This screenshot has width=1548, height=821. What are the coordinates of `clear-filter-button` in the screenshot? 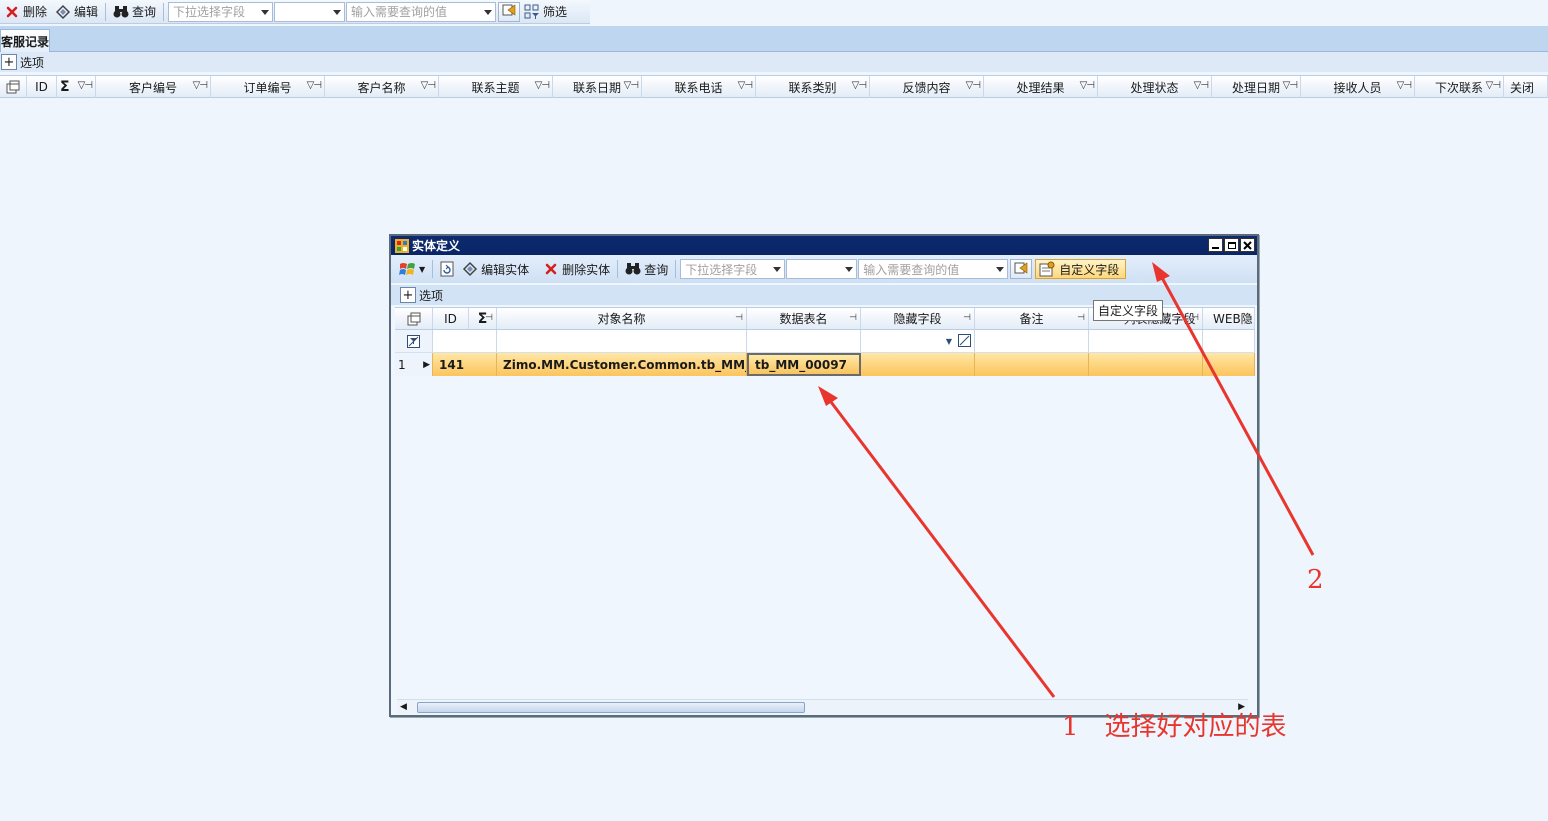 It's located at (414, 341).